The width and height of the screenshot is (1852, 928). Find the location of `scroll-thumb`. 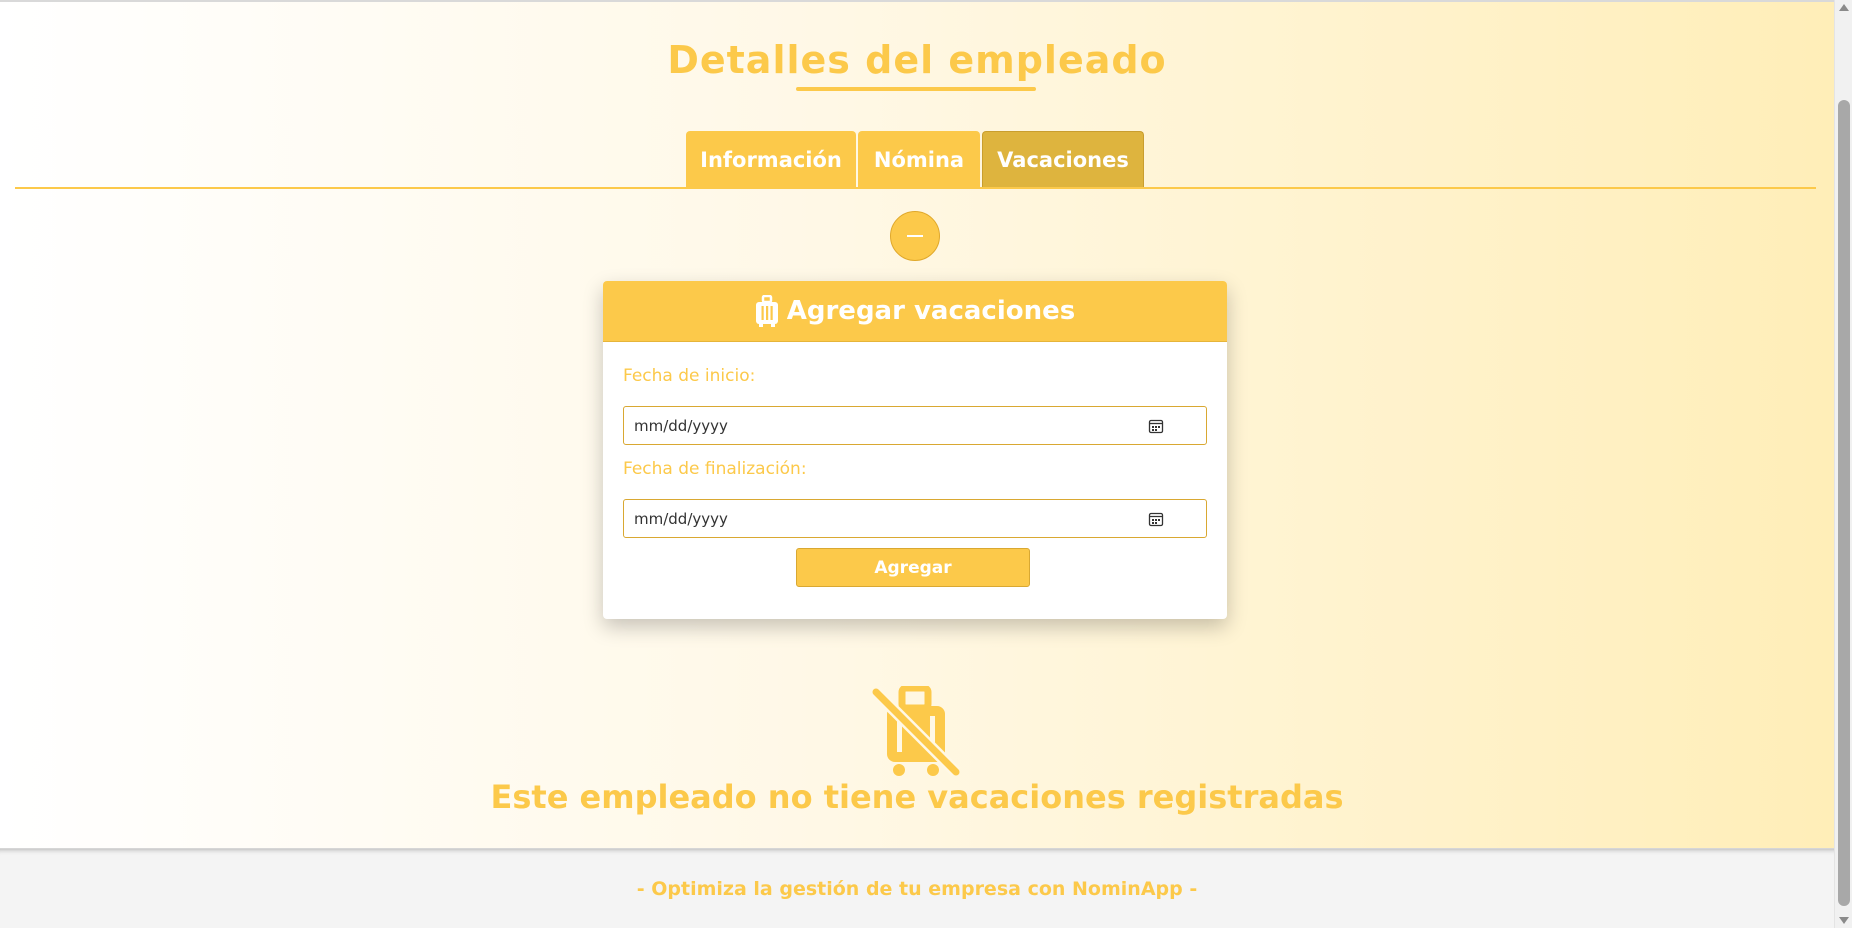

scroll-thumb is located at coordinates (1844, 503).